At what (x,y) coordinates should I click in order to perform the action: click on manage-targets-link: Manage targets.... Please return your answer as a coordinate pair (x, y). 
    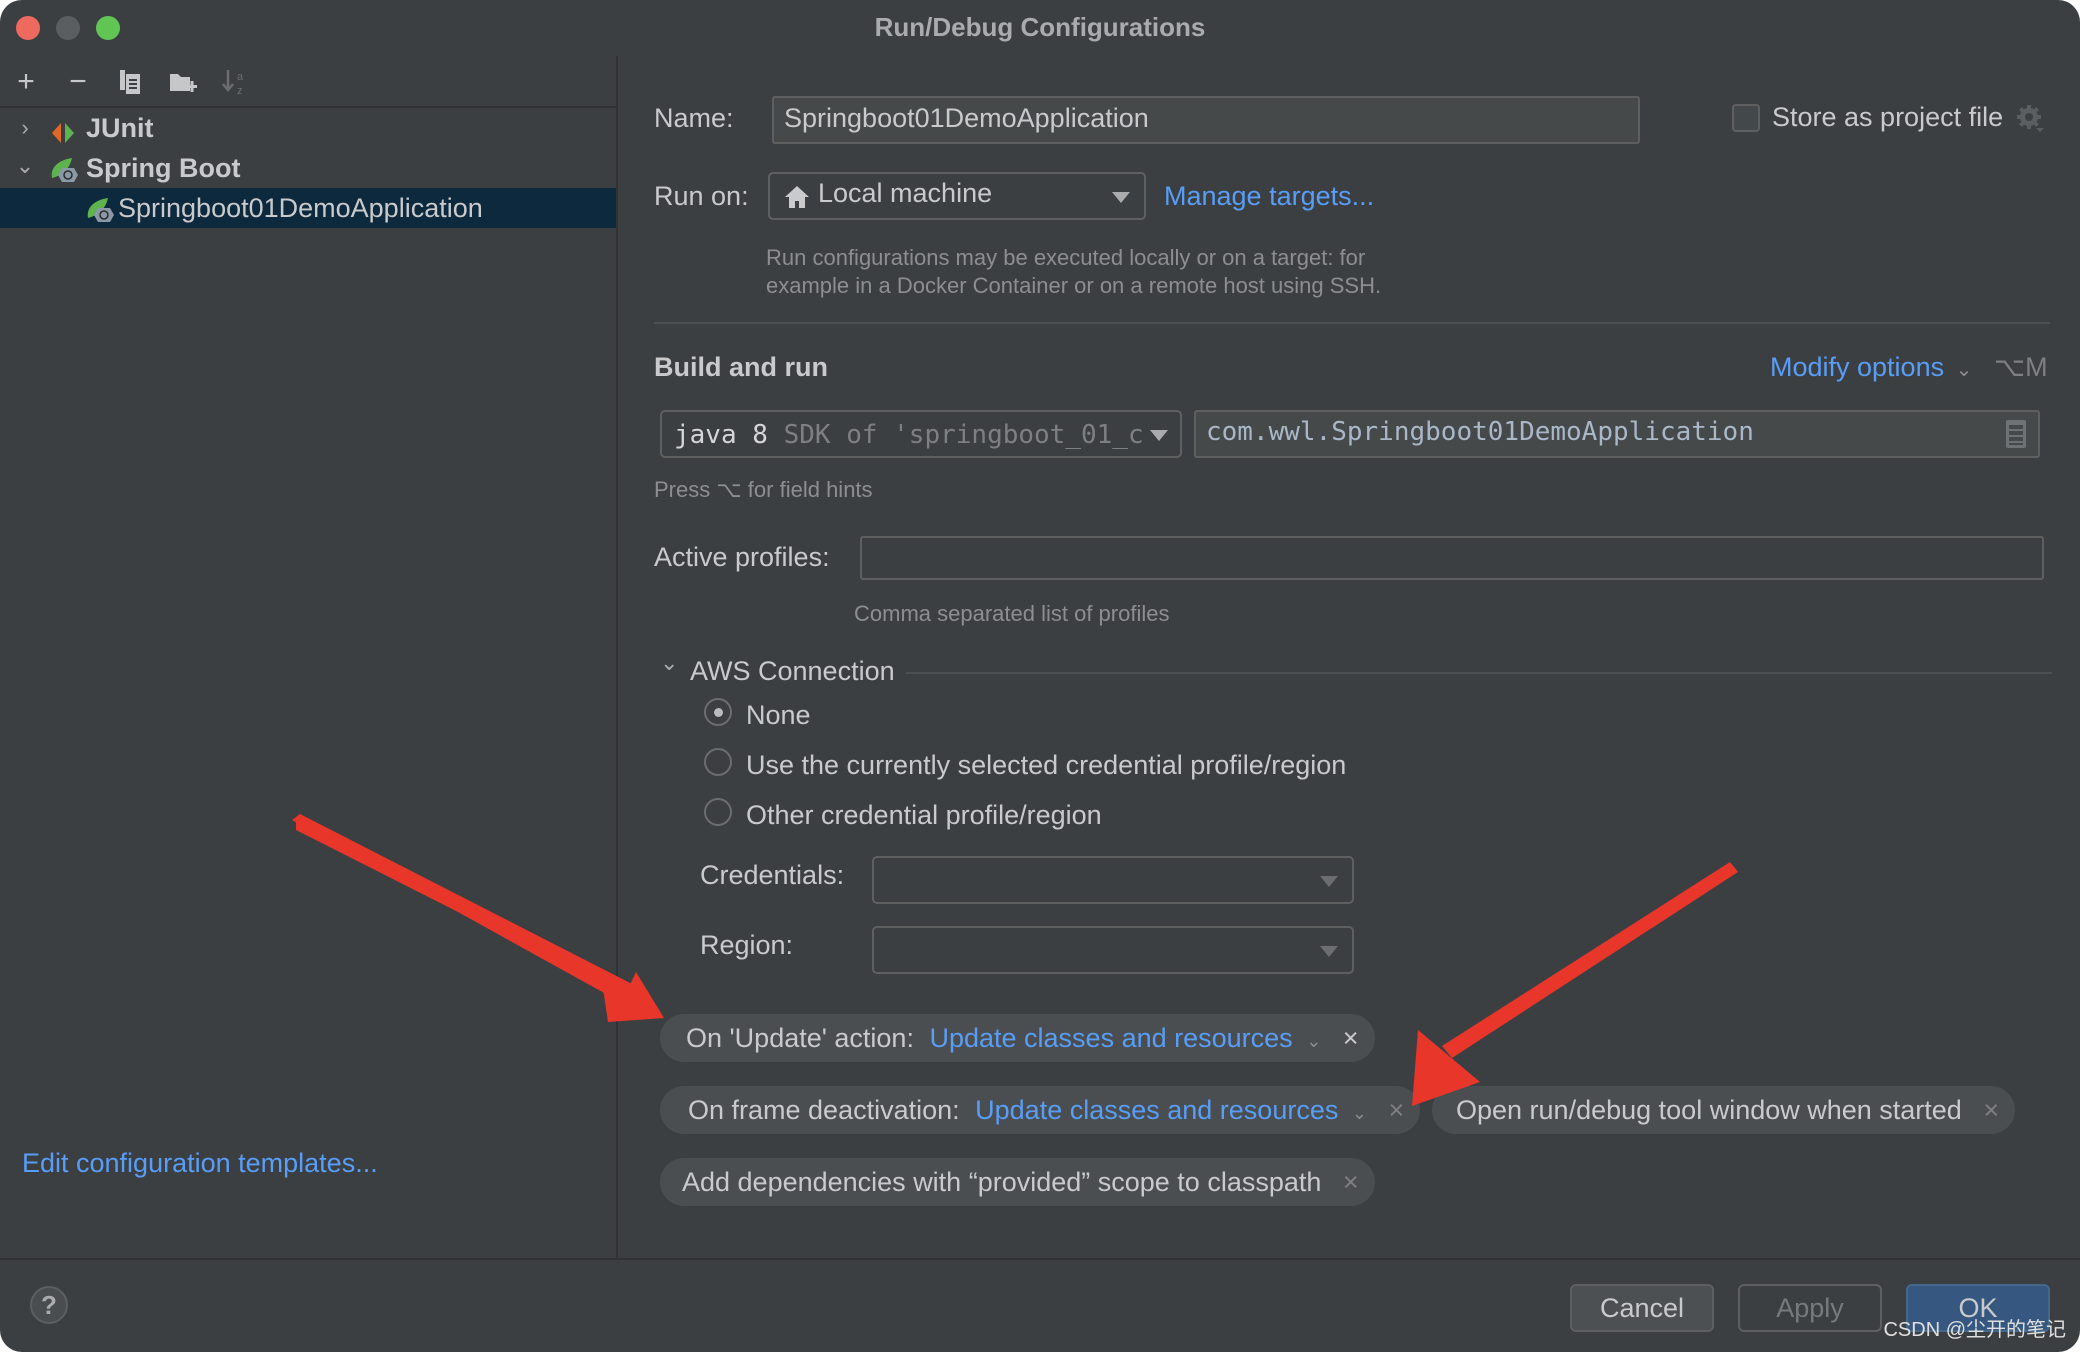
    Looking at the image, I should click on (1269, 196).